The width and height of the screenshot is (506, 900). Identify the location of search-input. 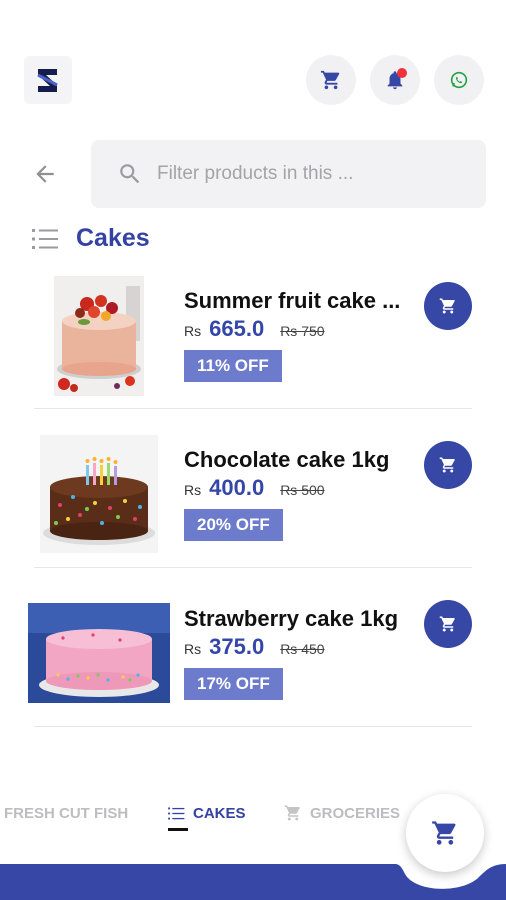
(307, 174).